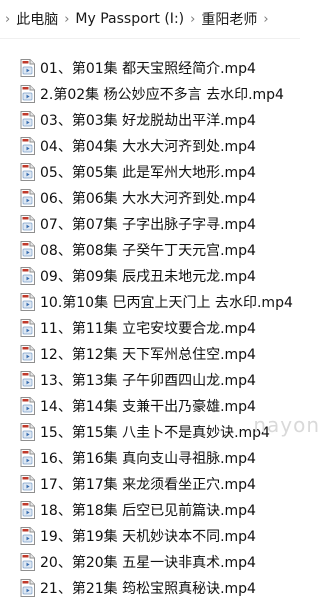 Image resolution: width=320 pixels, height=601 pixels. I want to click on file-name: 07、第07集 子字出脉子字寻.mp4, so click(148, 225).